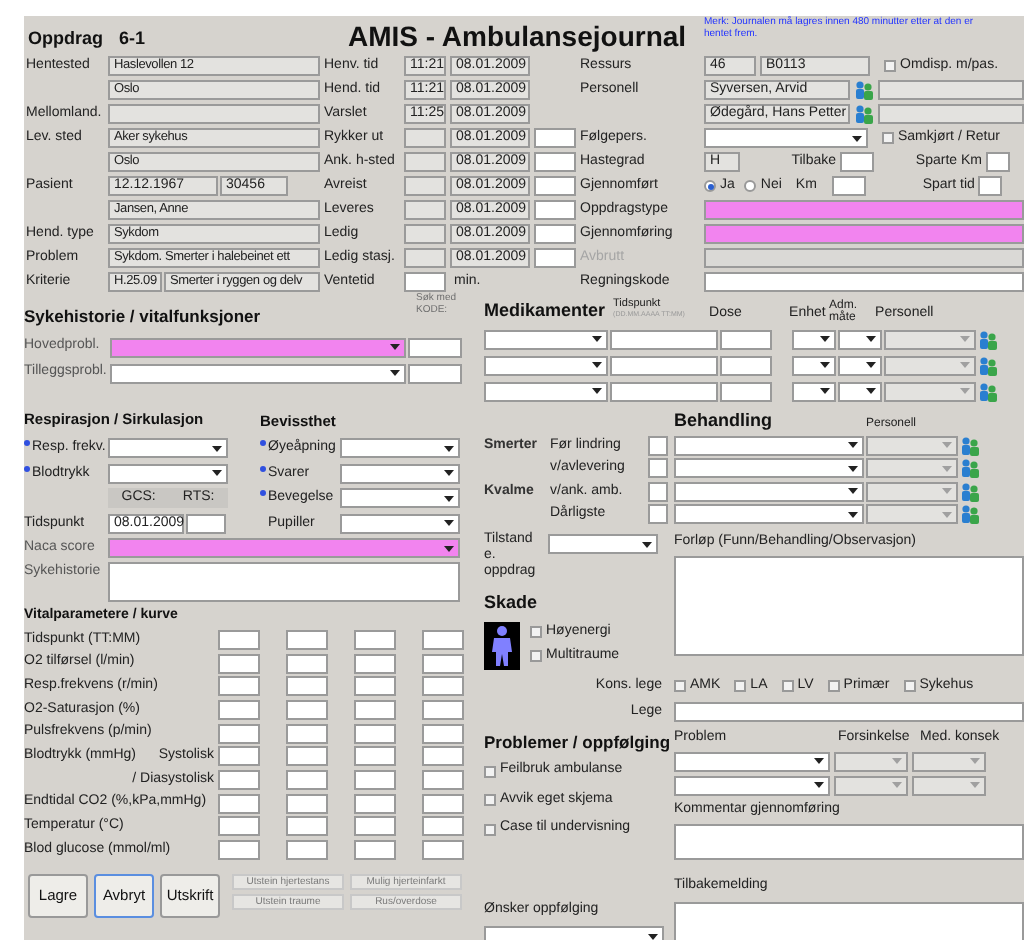 The image size is (1024, 940). What do you see at coordinates (710, 186) in the screenshot?
I see `radio-button` at bounding box center [710, 186].